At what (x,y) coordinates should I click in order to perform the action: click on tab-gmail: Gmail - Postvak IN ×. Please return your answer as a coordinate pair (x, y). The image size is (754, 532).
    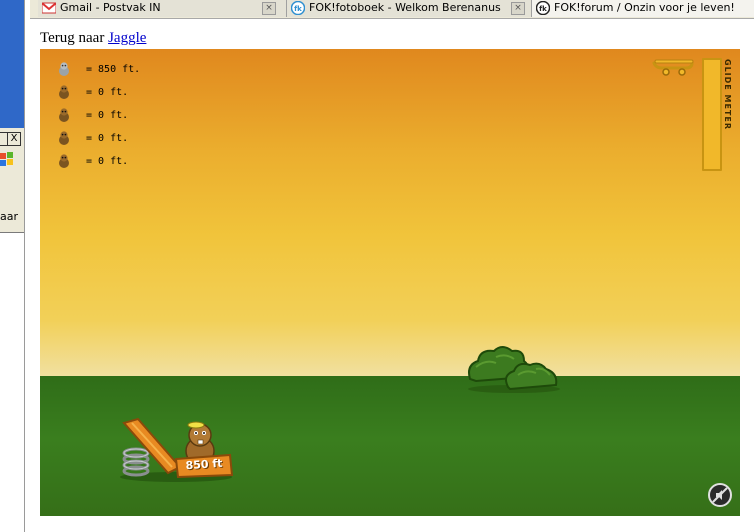
    Looking at the image, I should click on (162, 8).